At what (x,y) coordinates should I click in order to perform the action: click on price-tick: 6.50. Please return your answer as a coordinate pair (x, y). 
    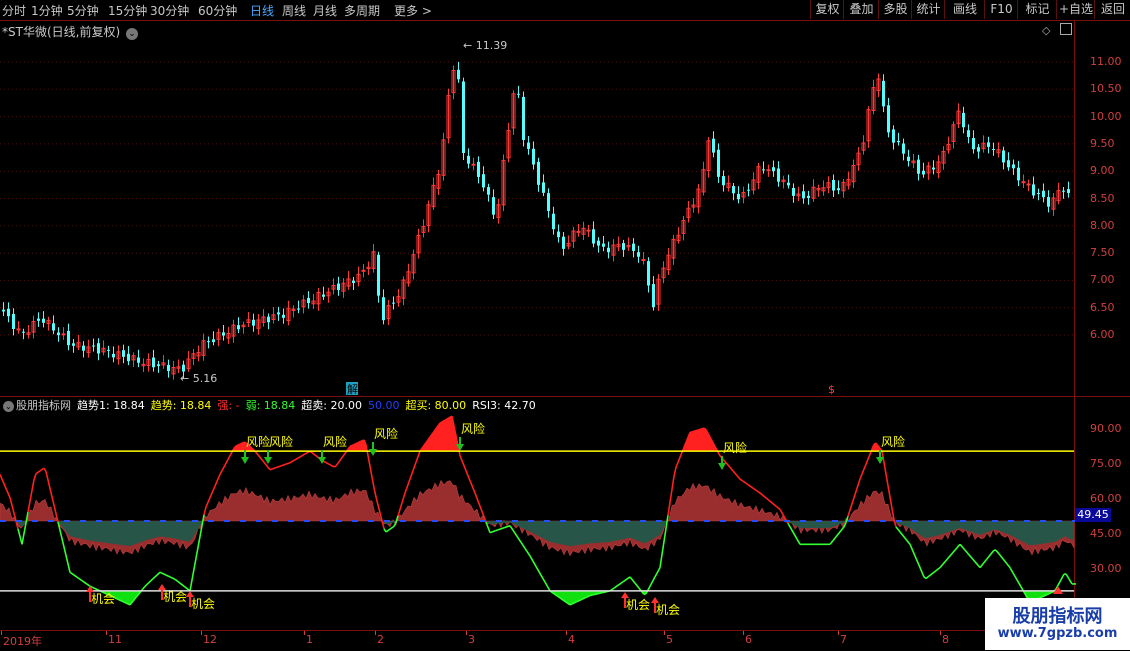
    Looking at the image, I should click on (1102, 307).